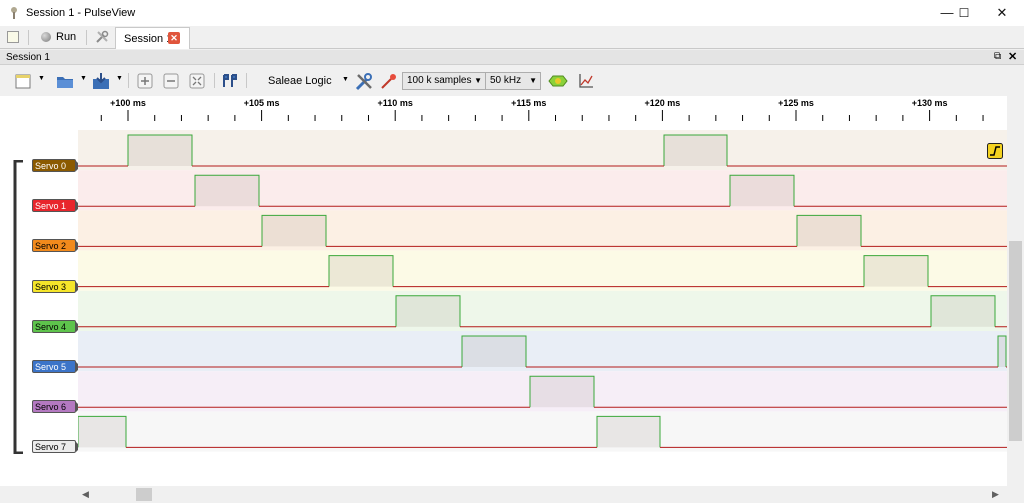  What do you see at coordinates (102, 37) in the screenshot?
I see `settings-tools-icon` at bounding box center [102, 37].